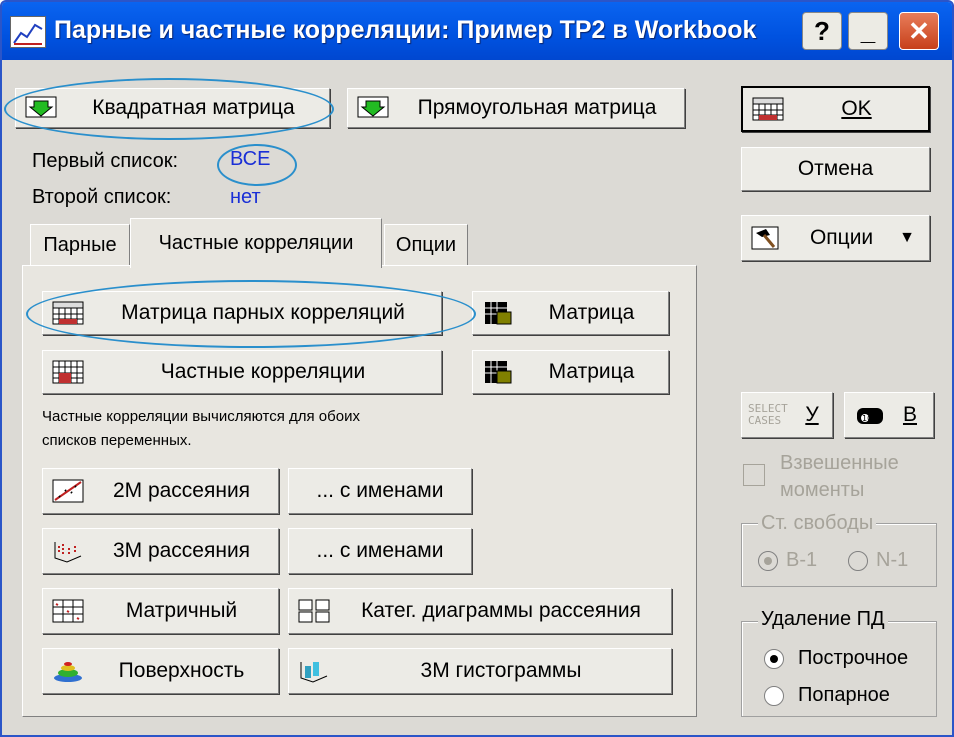 Image resolution: width=954 pixels, height=737 pixels. What do you see at coordinates (105, 161) in the screenshot?
I see `first-list-label: Первый список:` at bounding box center [105, 161].